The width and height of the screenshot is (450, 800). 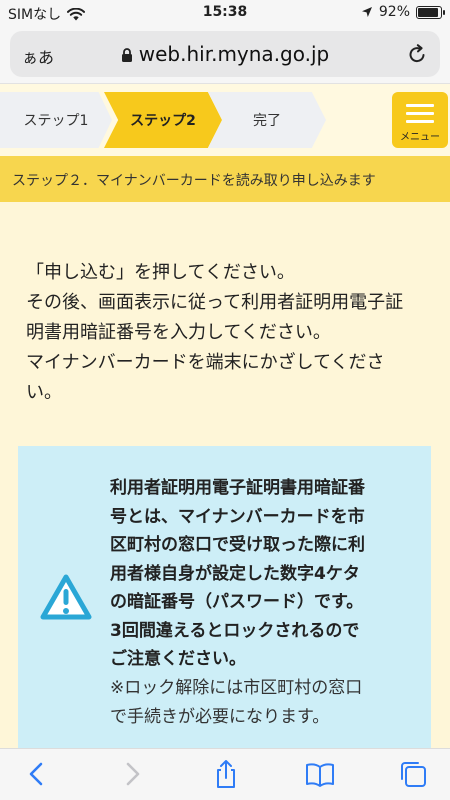 What do you see at coordinates (178, 332) in the screenshot?
I see `instruction-line: 明書用暗証番号を入力してください。` at bounding box center [178, 332].